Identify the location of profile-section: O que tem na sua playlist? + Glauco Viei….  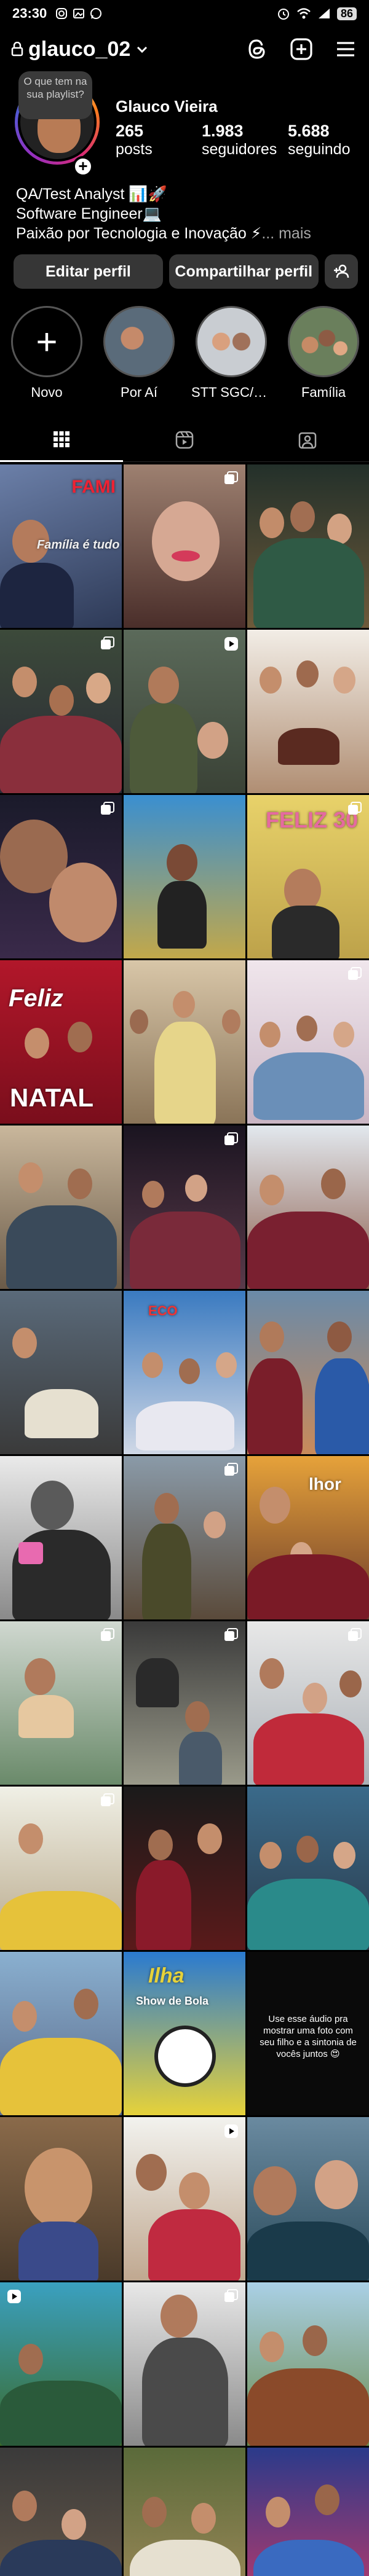
(184, 124).